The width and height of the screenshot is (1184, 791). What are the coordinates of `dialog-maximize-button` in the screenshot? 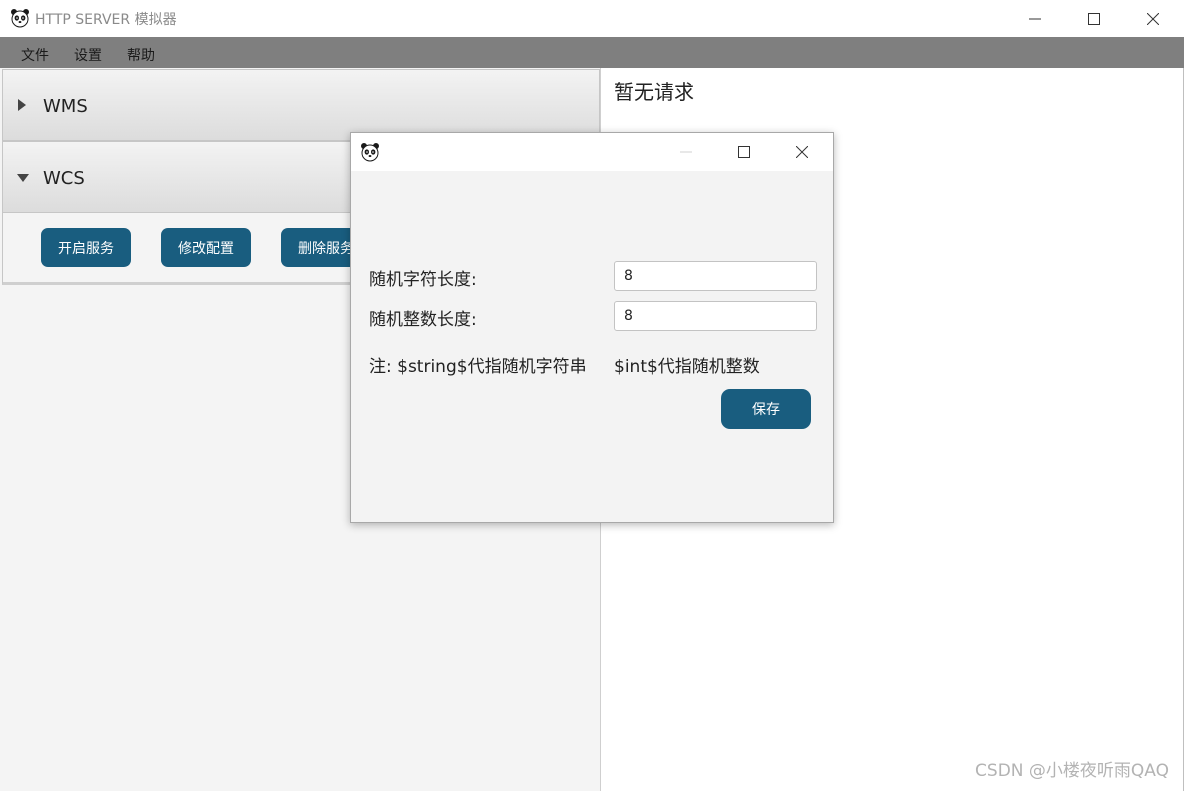 It's located at (744, 152).